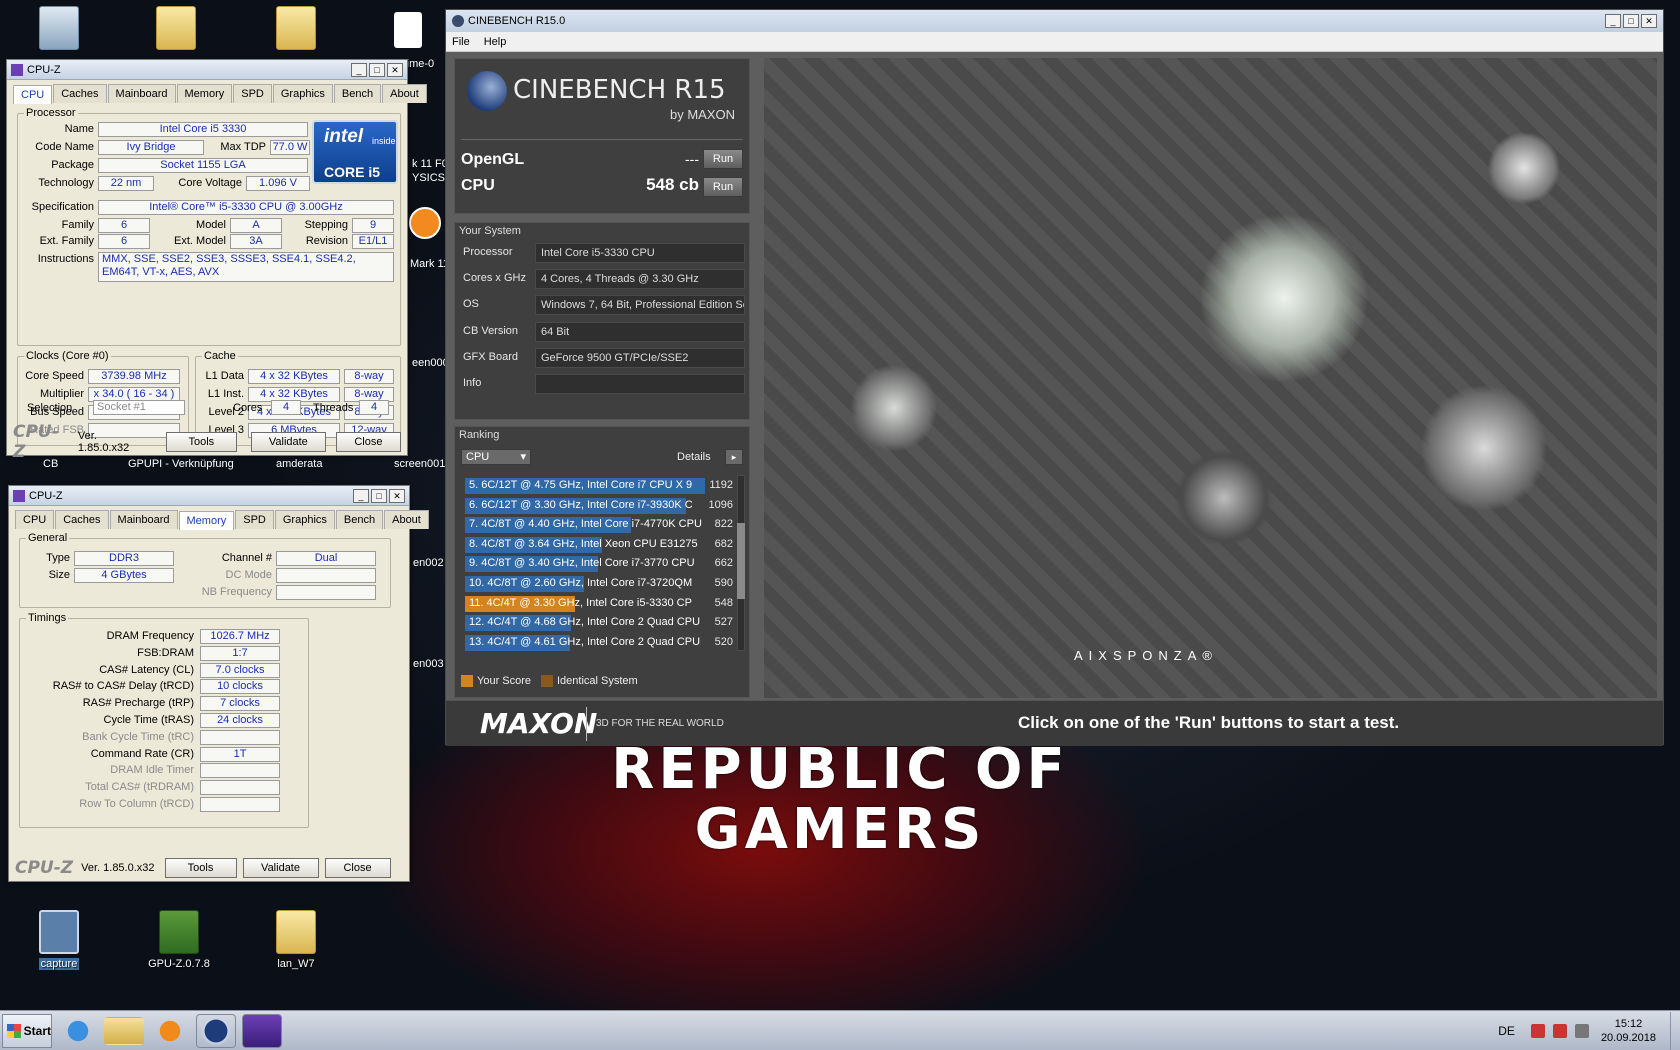 The height and width of the screenshot is (1050, 1680). What do you see at coordinates (461, 42) in the screenshot?
I see `menu-file: File` at bounding box center [461, 42].